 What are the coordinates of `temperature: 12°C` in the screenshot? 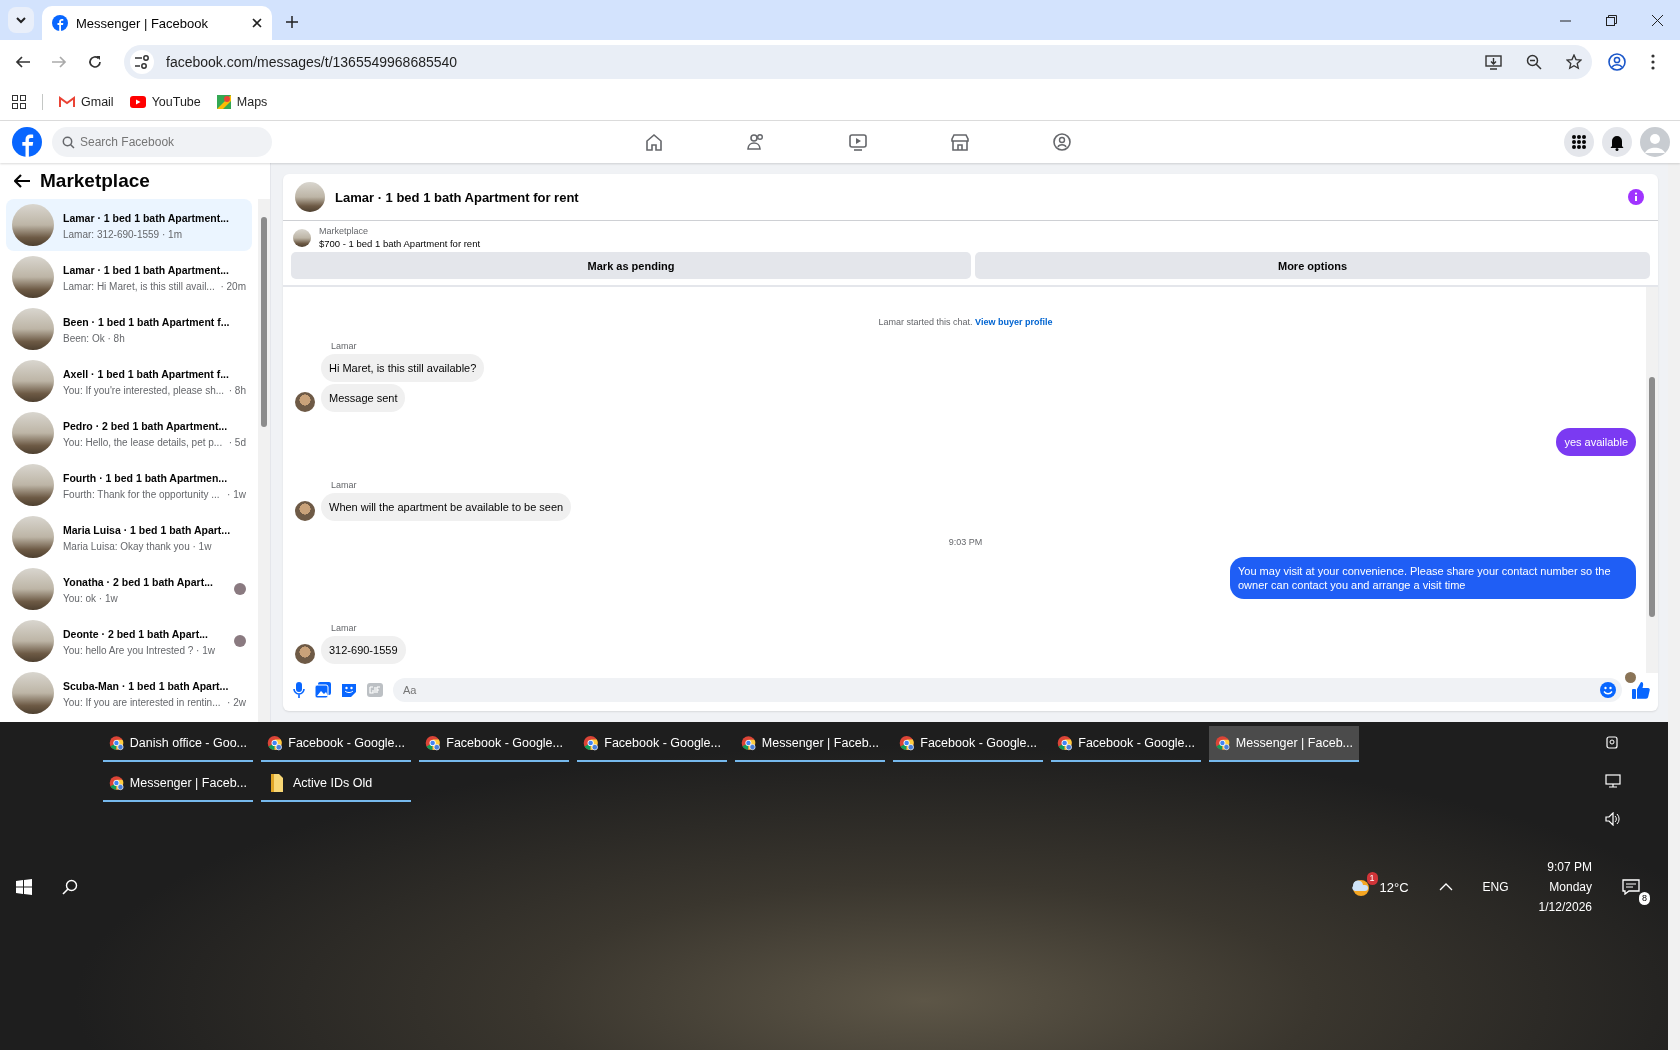 It's located at (1394, 887).